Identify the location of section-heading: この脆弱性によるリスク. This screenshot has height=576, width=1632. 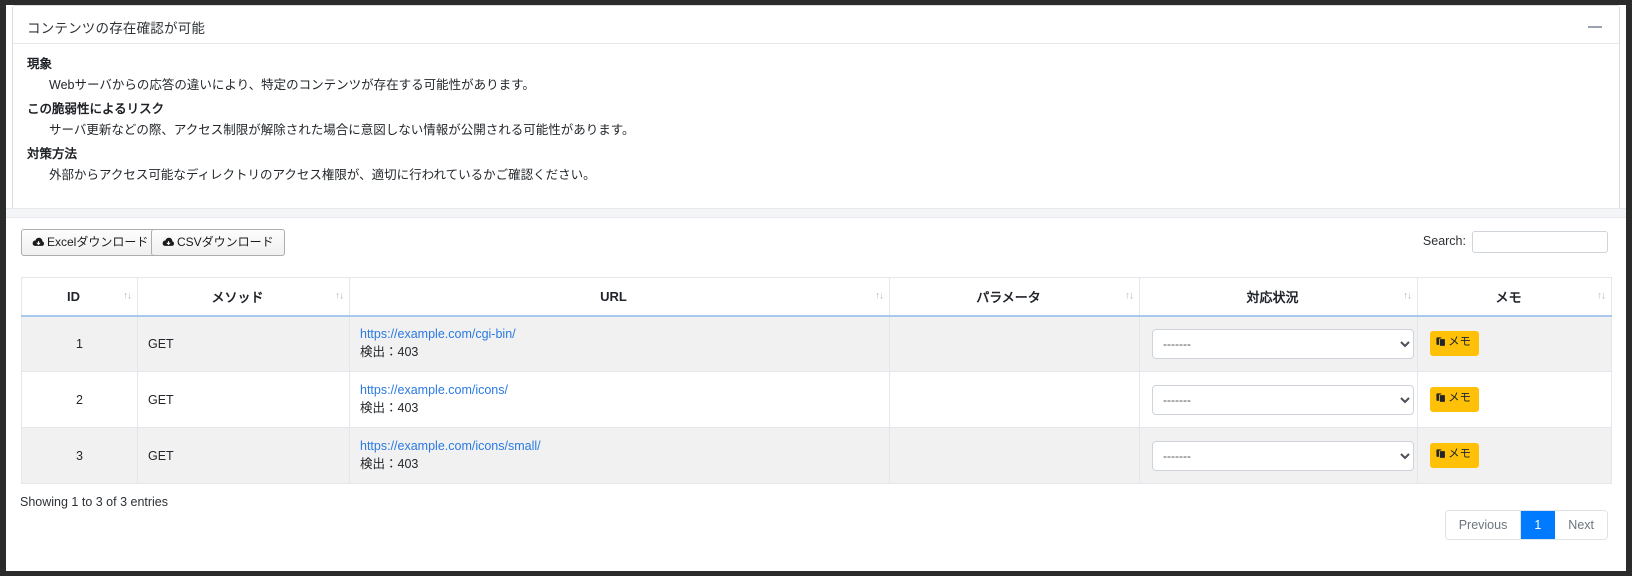
(96, 109).